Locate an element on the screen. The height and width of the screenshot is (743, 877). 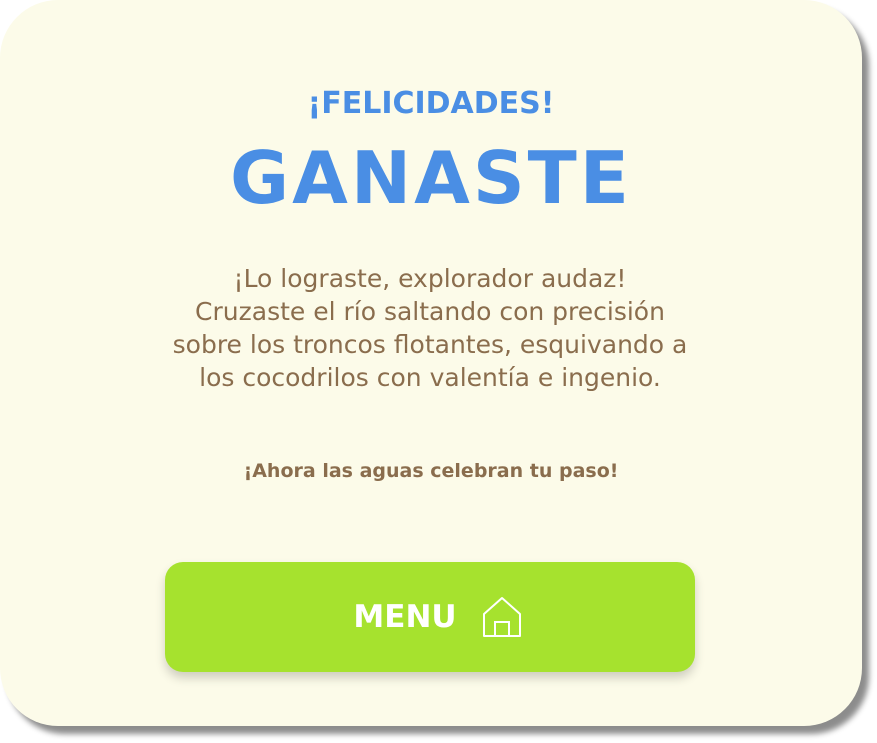
victory-tagline: ¡Ahora las aguas celebran tu paso! is located at coordinates (431, 471).